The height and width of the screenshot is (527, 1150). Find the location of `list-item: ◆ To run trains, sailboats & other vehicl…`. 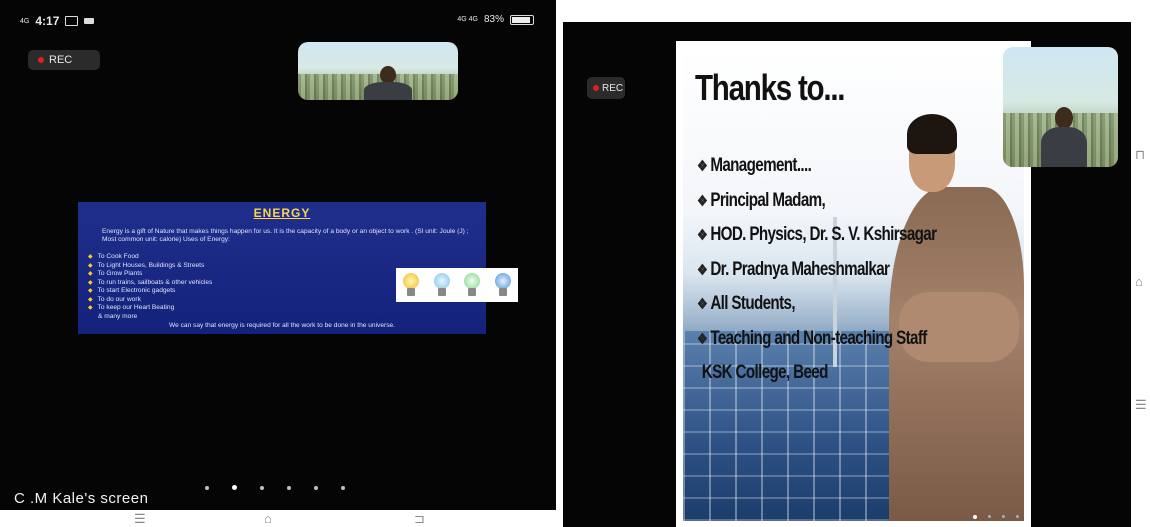

list-item: ◆ To run trains, sailboats & other vehicl… is located at coordinates (150, 282).